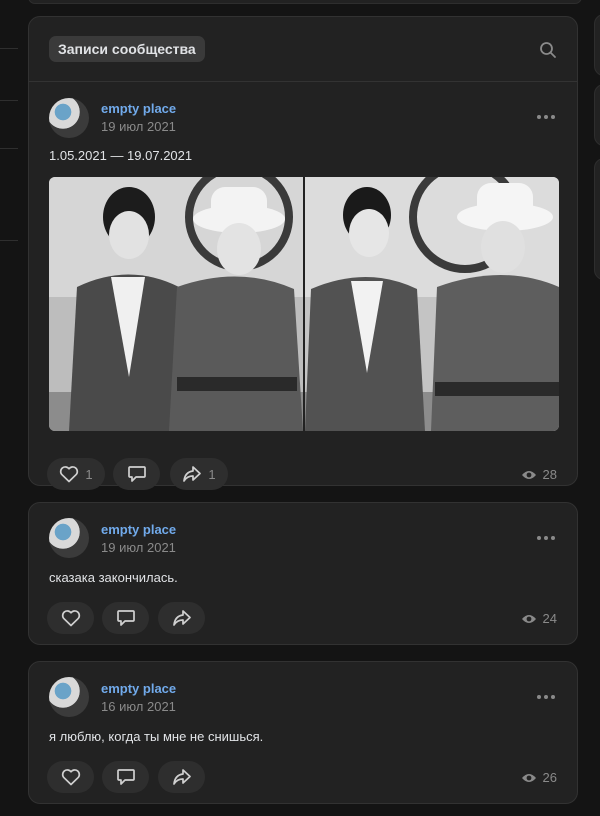 Image resolution: width=600 pixels, height=816 pixels. Describe the element at coordinates (597, 408) in the screenshot. I see `right-sidebar-edge` at that location.